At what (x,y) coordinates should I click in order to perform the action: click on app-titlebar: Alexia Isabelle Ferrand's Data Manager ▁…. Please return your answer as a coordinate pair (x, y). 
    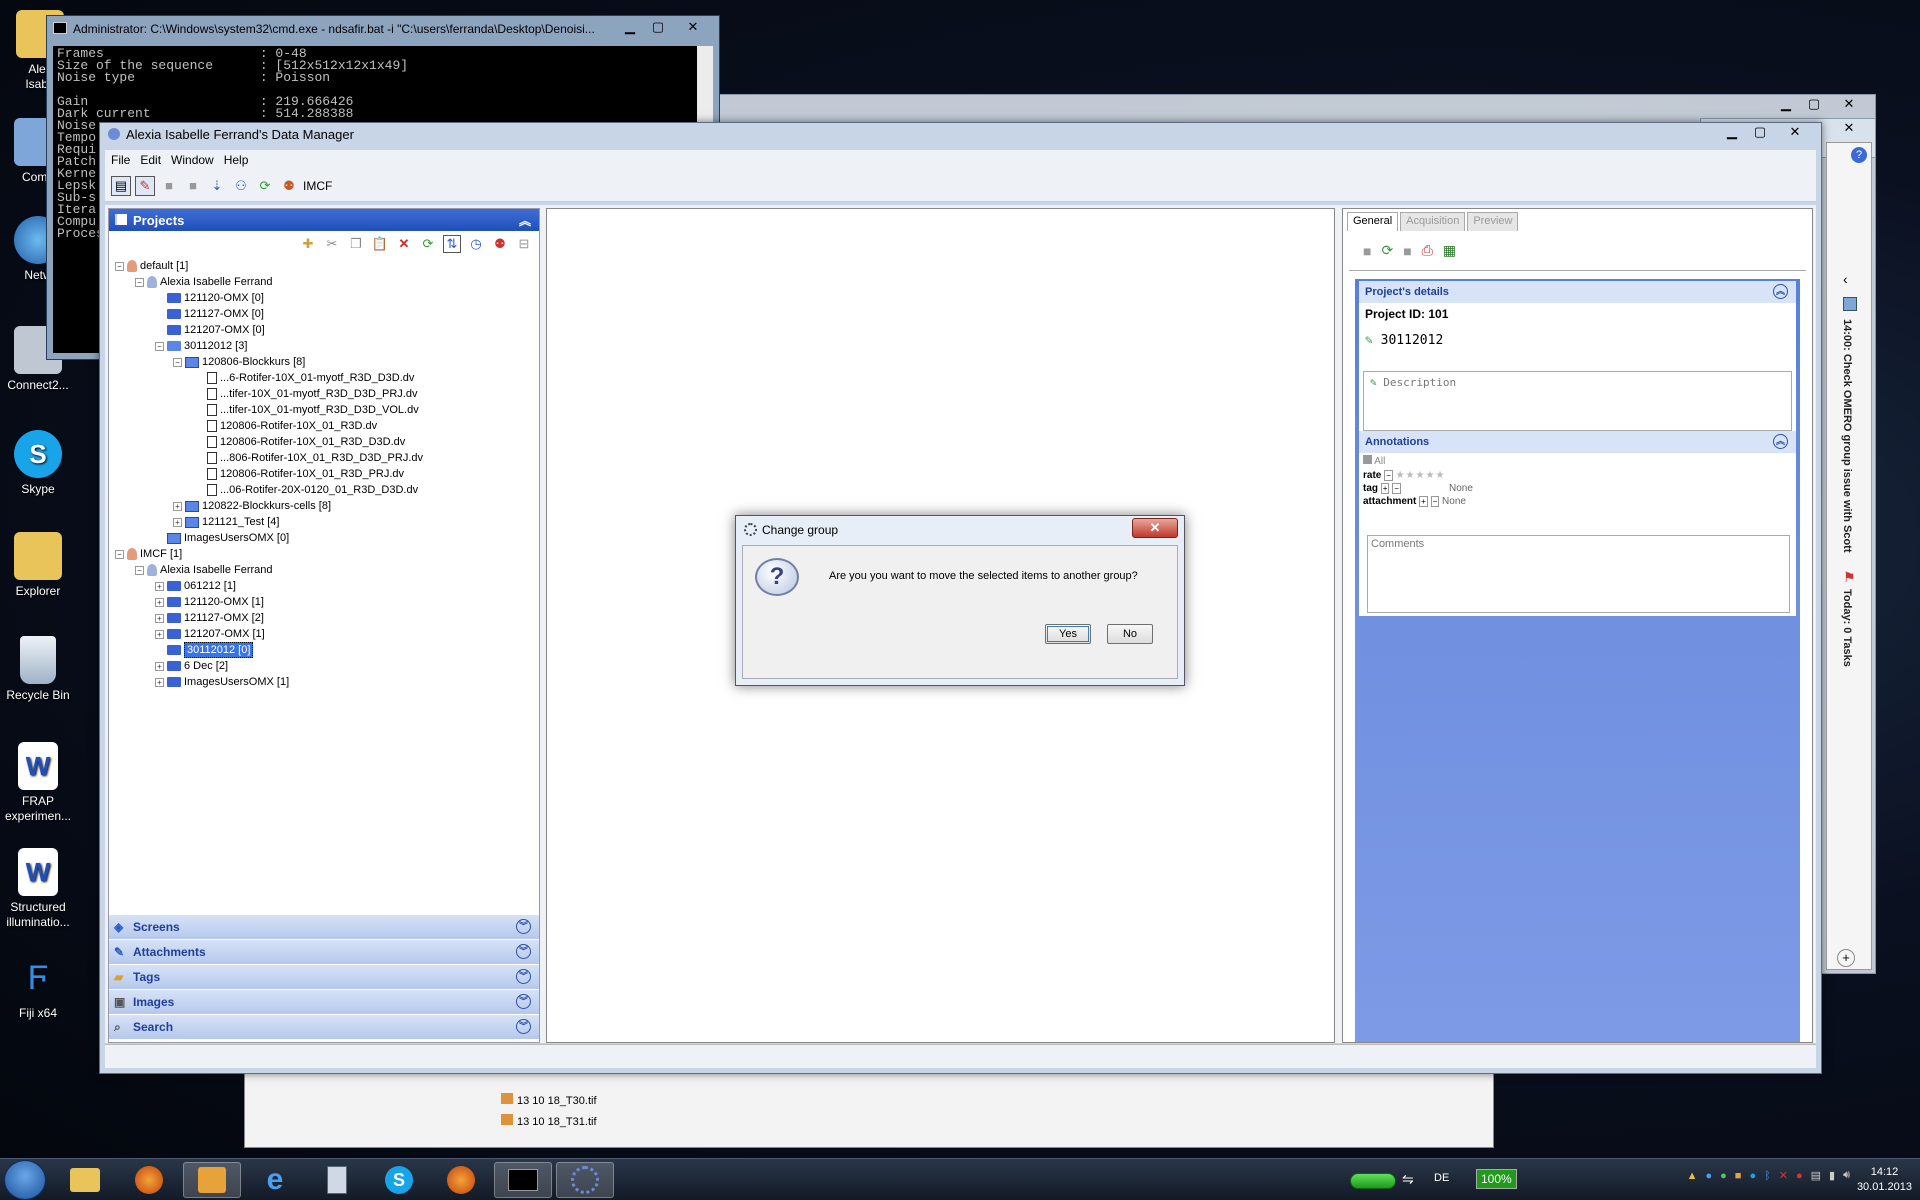
    Looking at the image, I should click on (960, 134).